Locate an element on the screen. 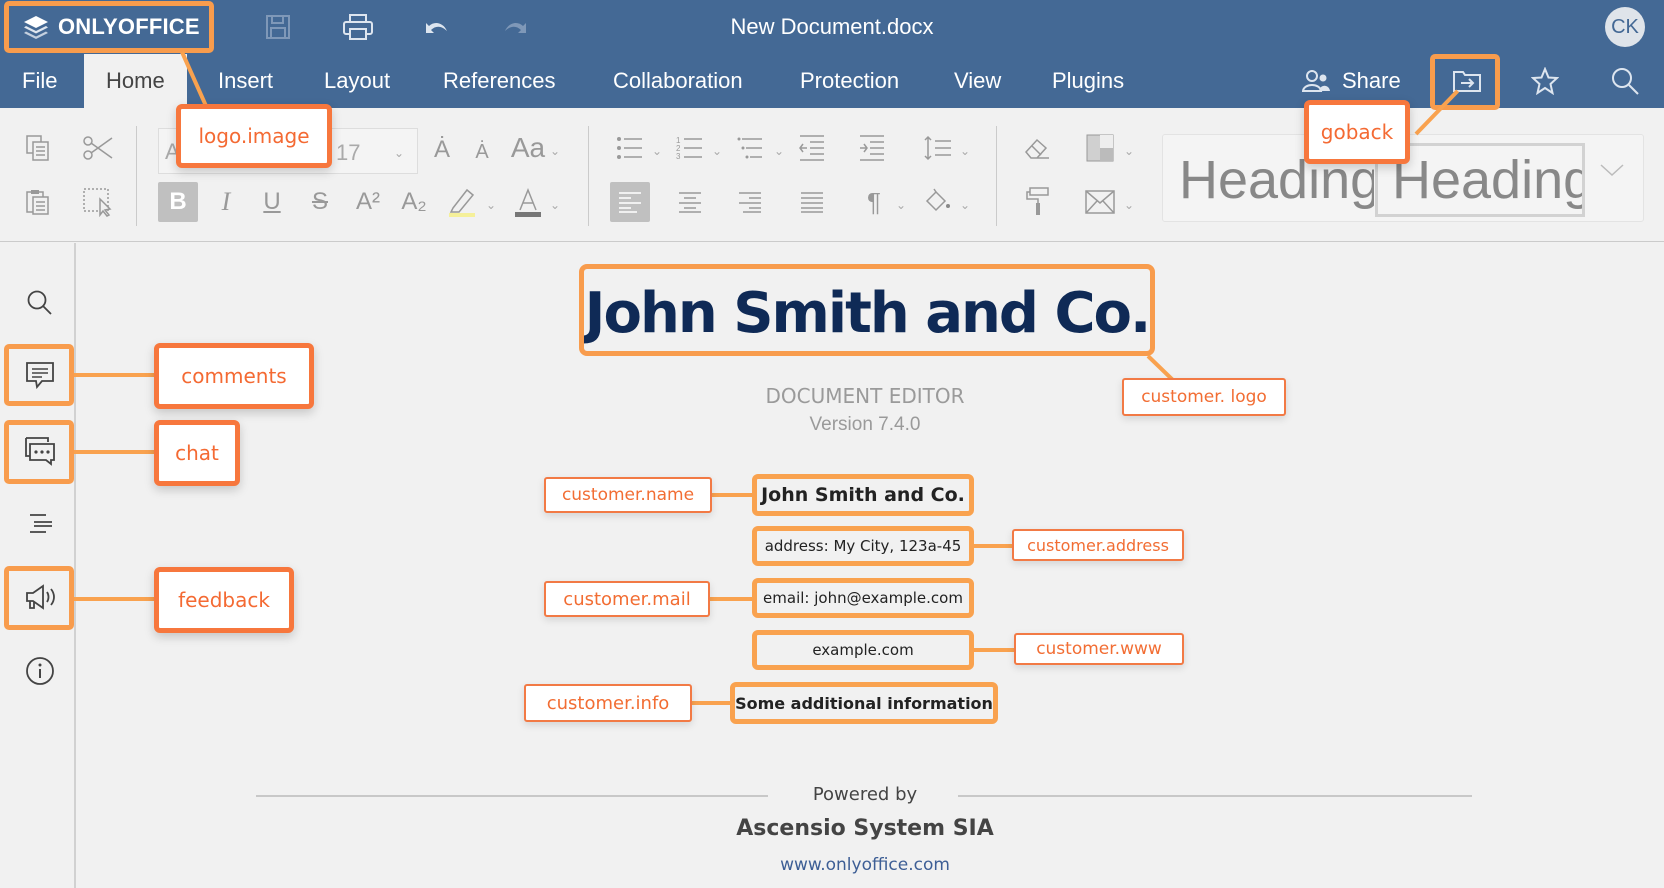 The width and height of the screenshot is (1664, 888). numbering-button: 123 is located at coordinates (690, 148).